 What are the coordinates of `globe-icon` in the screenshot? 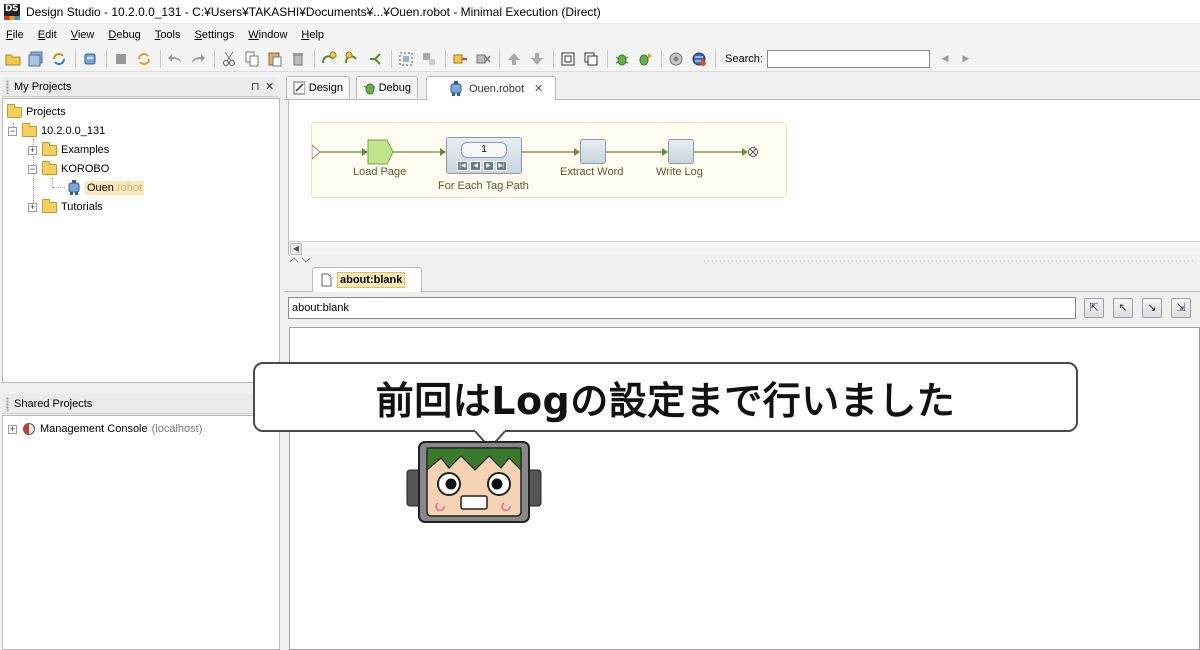 It's located at (676, 59).